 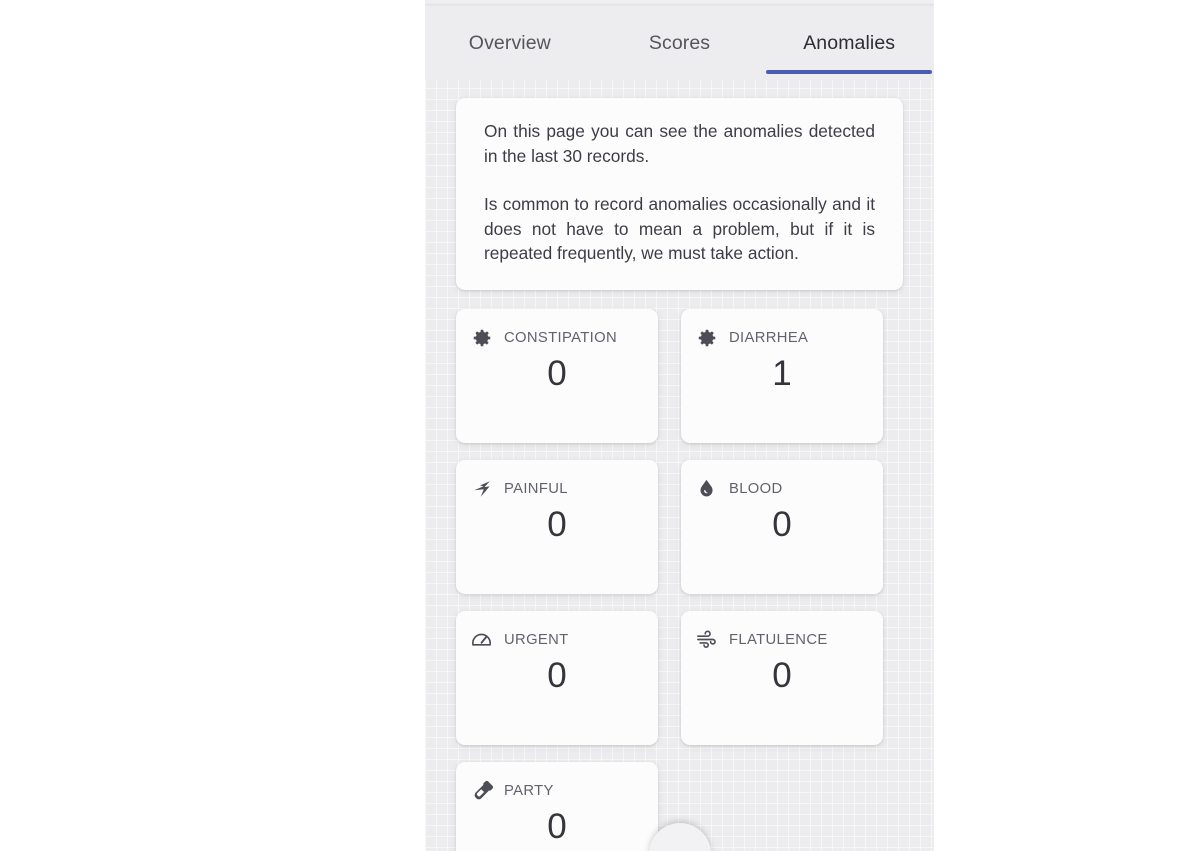 I want to click on anomaly-card-blood: BLOOD 0, so click(x=782, y=526).